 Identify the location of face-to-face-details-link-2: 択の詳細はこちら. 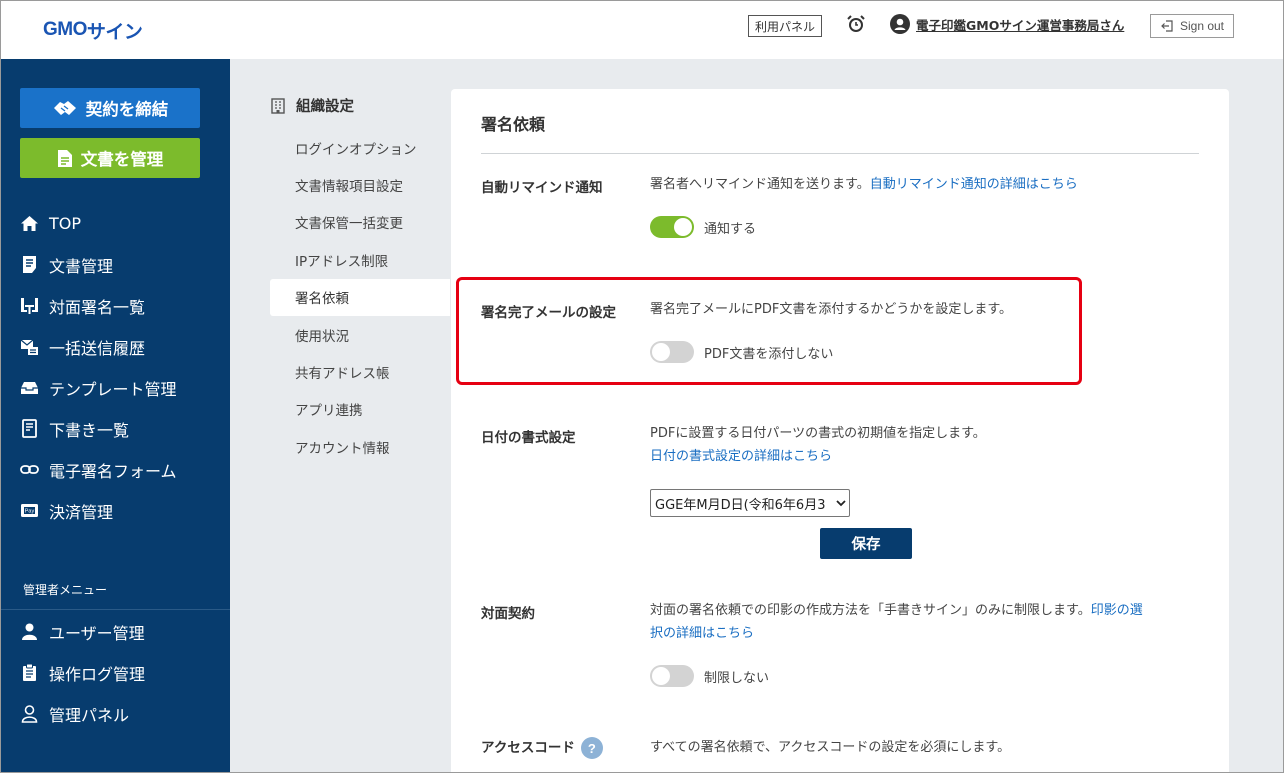
(702, 633).